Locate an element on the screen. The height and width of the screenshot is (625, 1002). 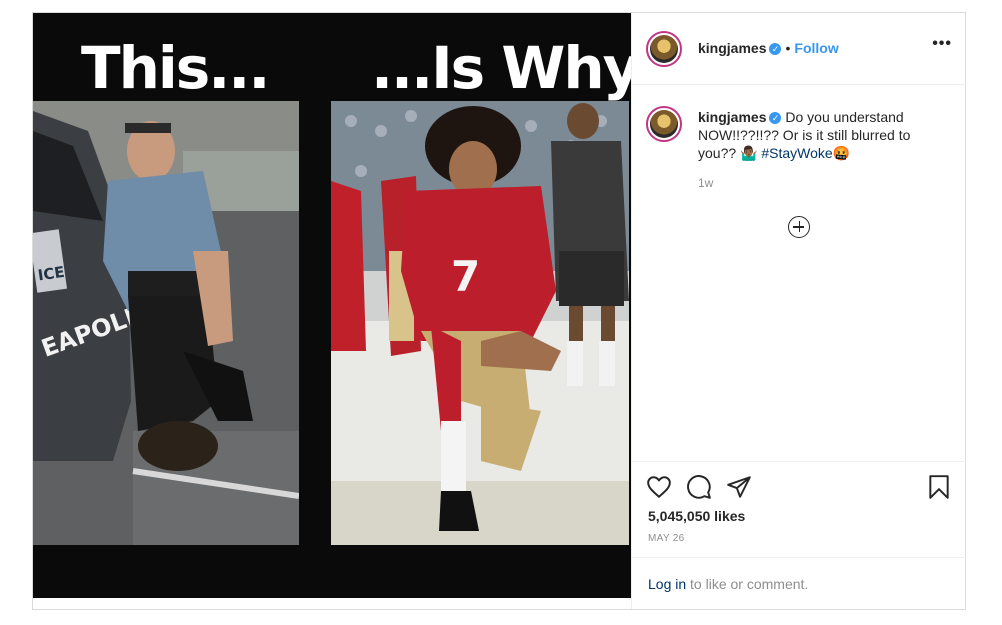
verified-badge-icon: ✓ is located at coordinates (775, 49).